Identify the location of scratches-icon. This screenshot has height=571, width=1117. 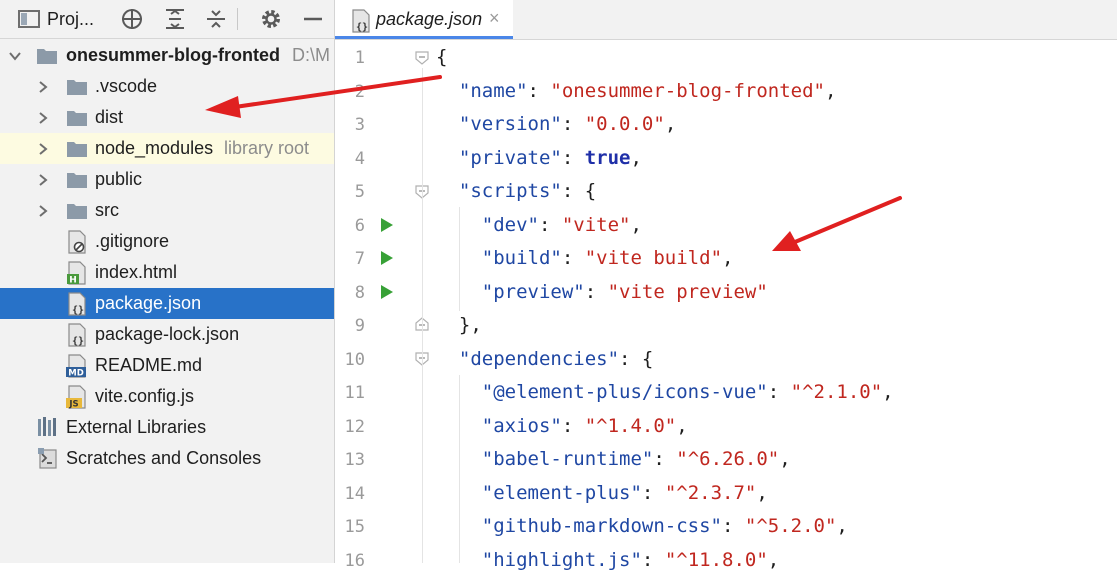
(48, 458).